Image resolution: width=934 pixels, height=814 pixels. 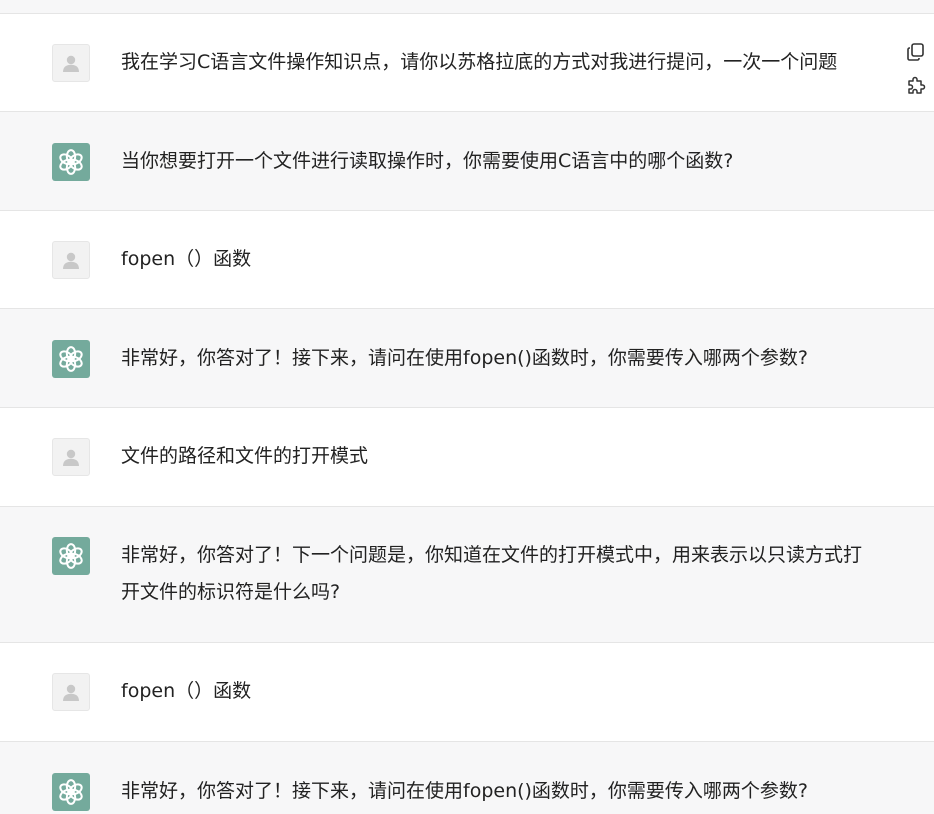 I want to click on previous-message-edge, so click(x=467, y=7).